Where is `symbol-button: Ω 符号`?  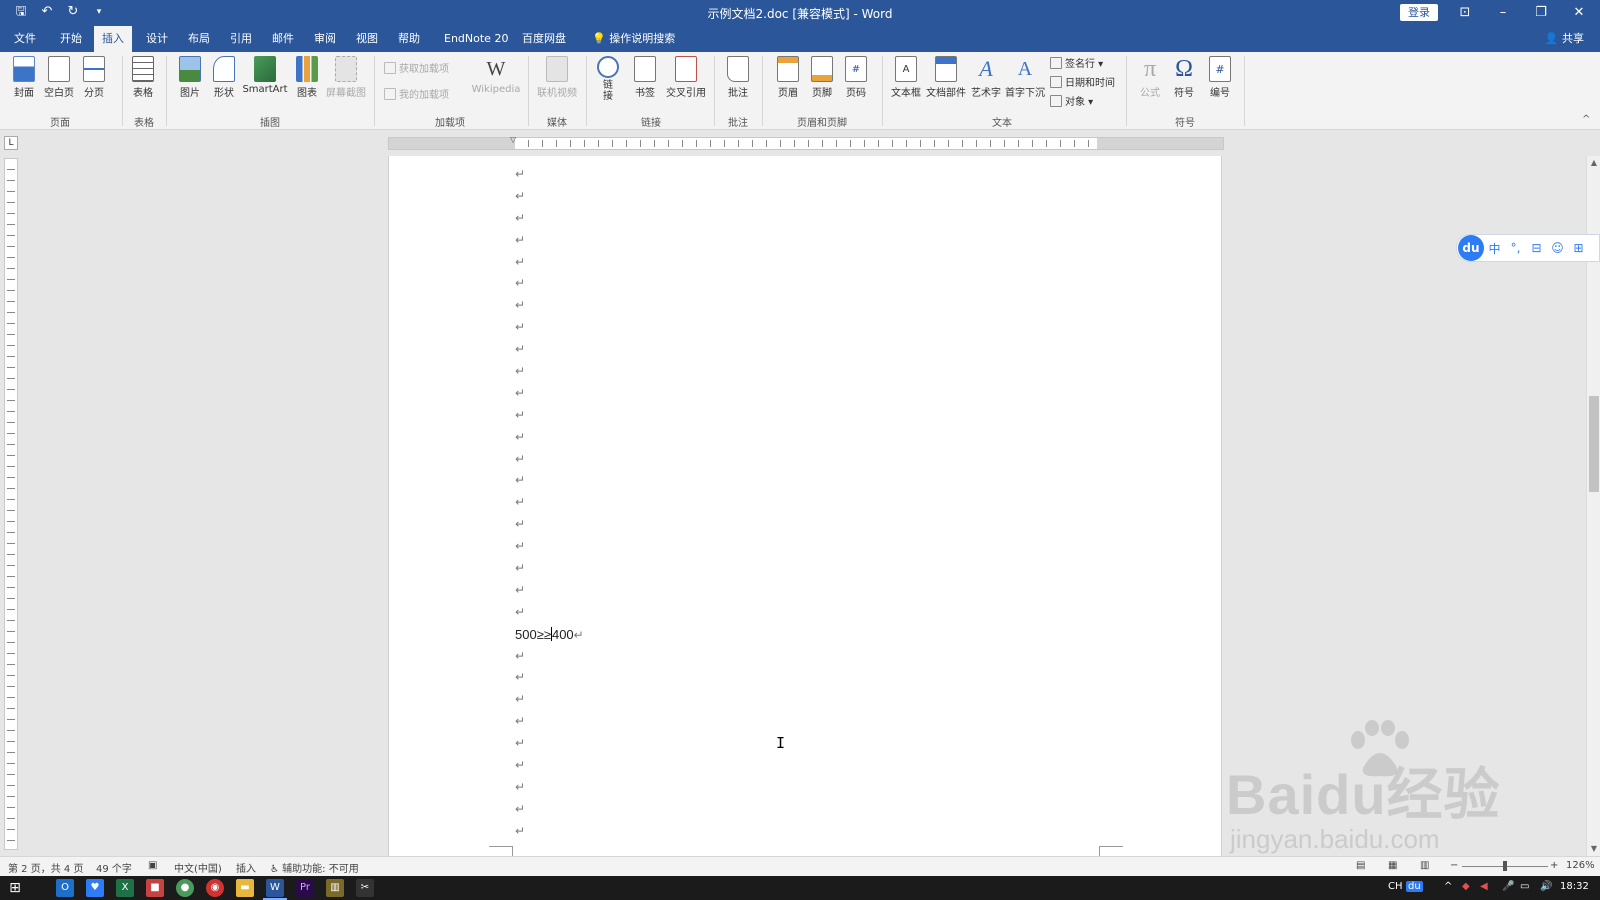 symbol-button: Ω 符号 is located at coordinates (1184, 77).